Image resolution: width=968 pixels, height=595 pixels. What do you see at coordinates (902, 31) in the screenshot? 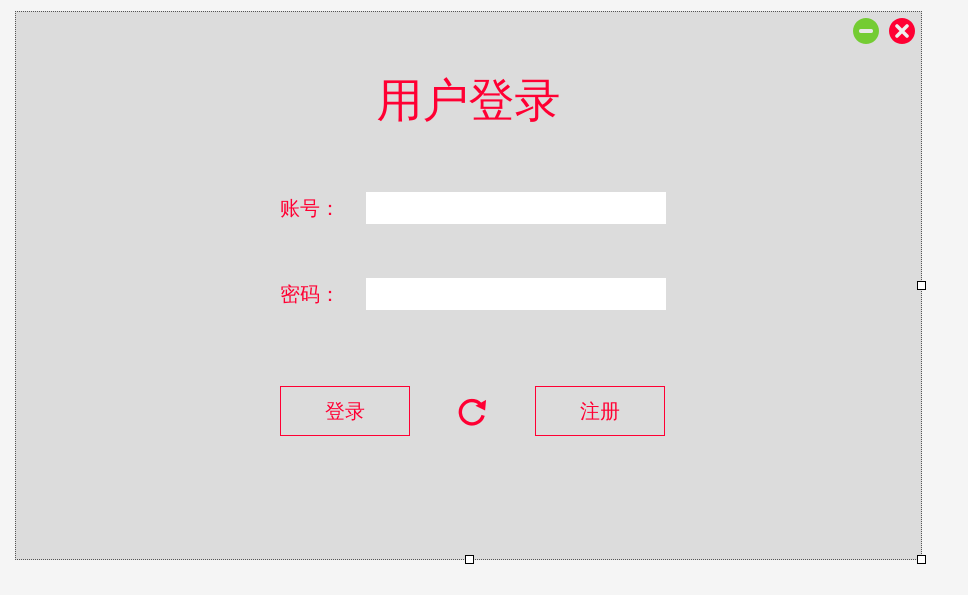
I see `close-icon` at bounding box center [902, 31].